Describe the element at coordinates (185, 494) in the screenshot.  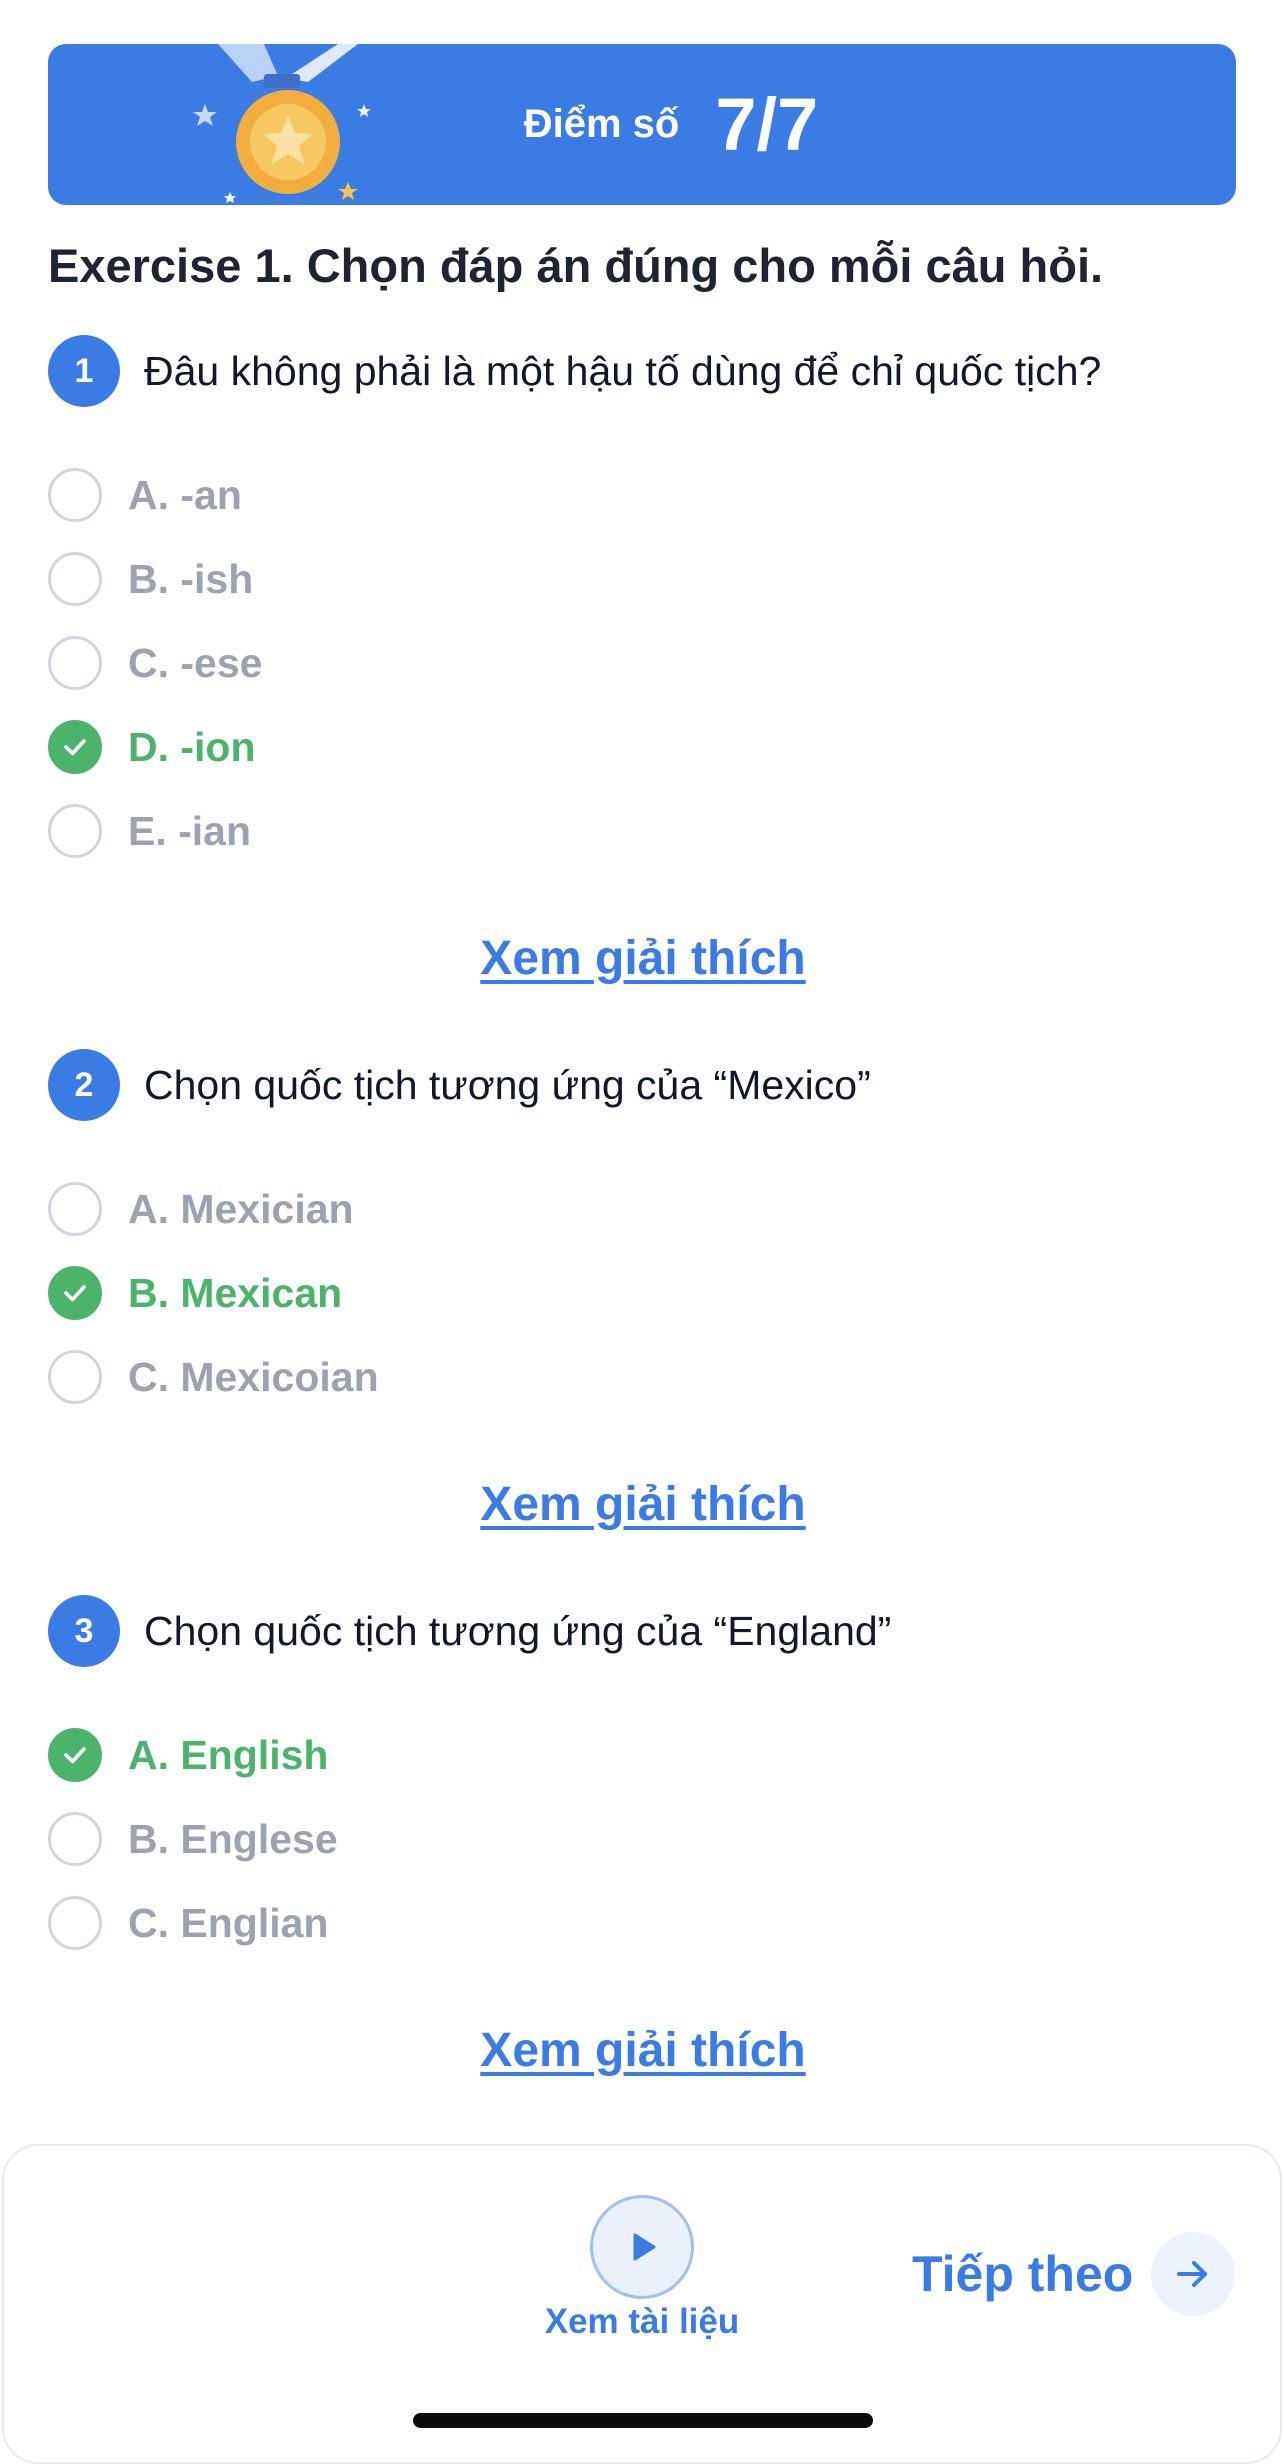
I see `option-label: A. -an` at that location.